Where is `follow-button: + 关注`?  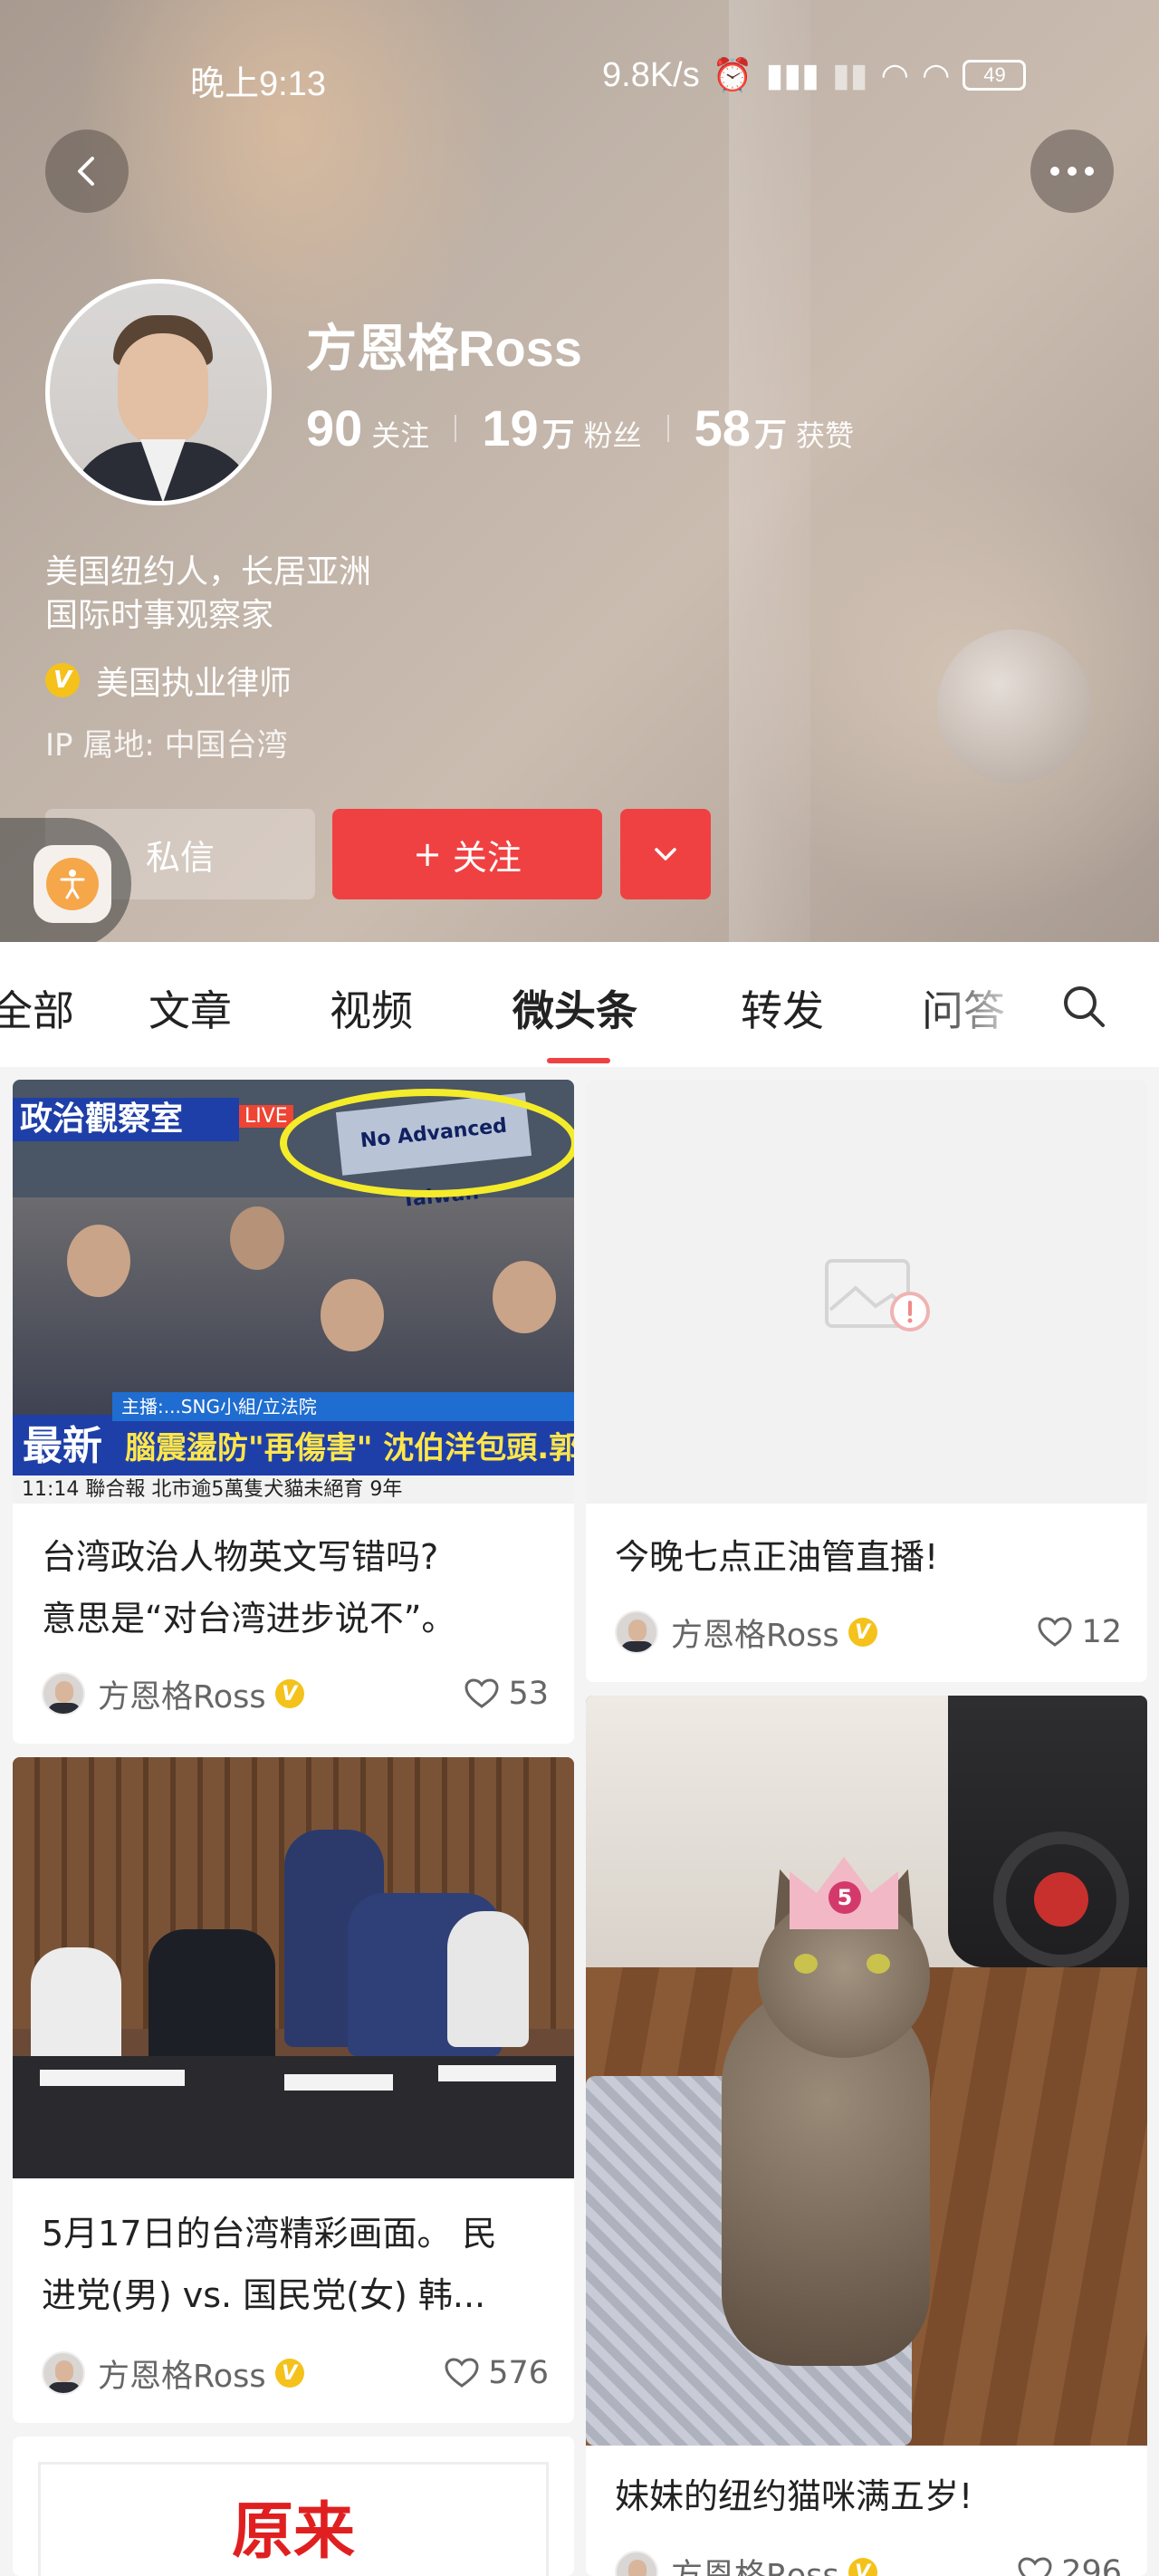
follow-button: + 关注 is located at coordinates (467, 854).